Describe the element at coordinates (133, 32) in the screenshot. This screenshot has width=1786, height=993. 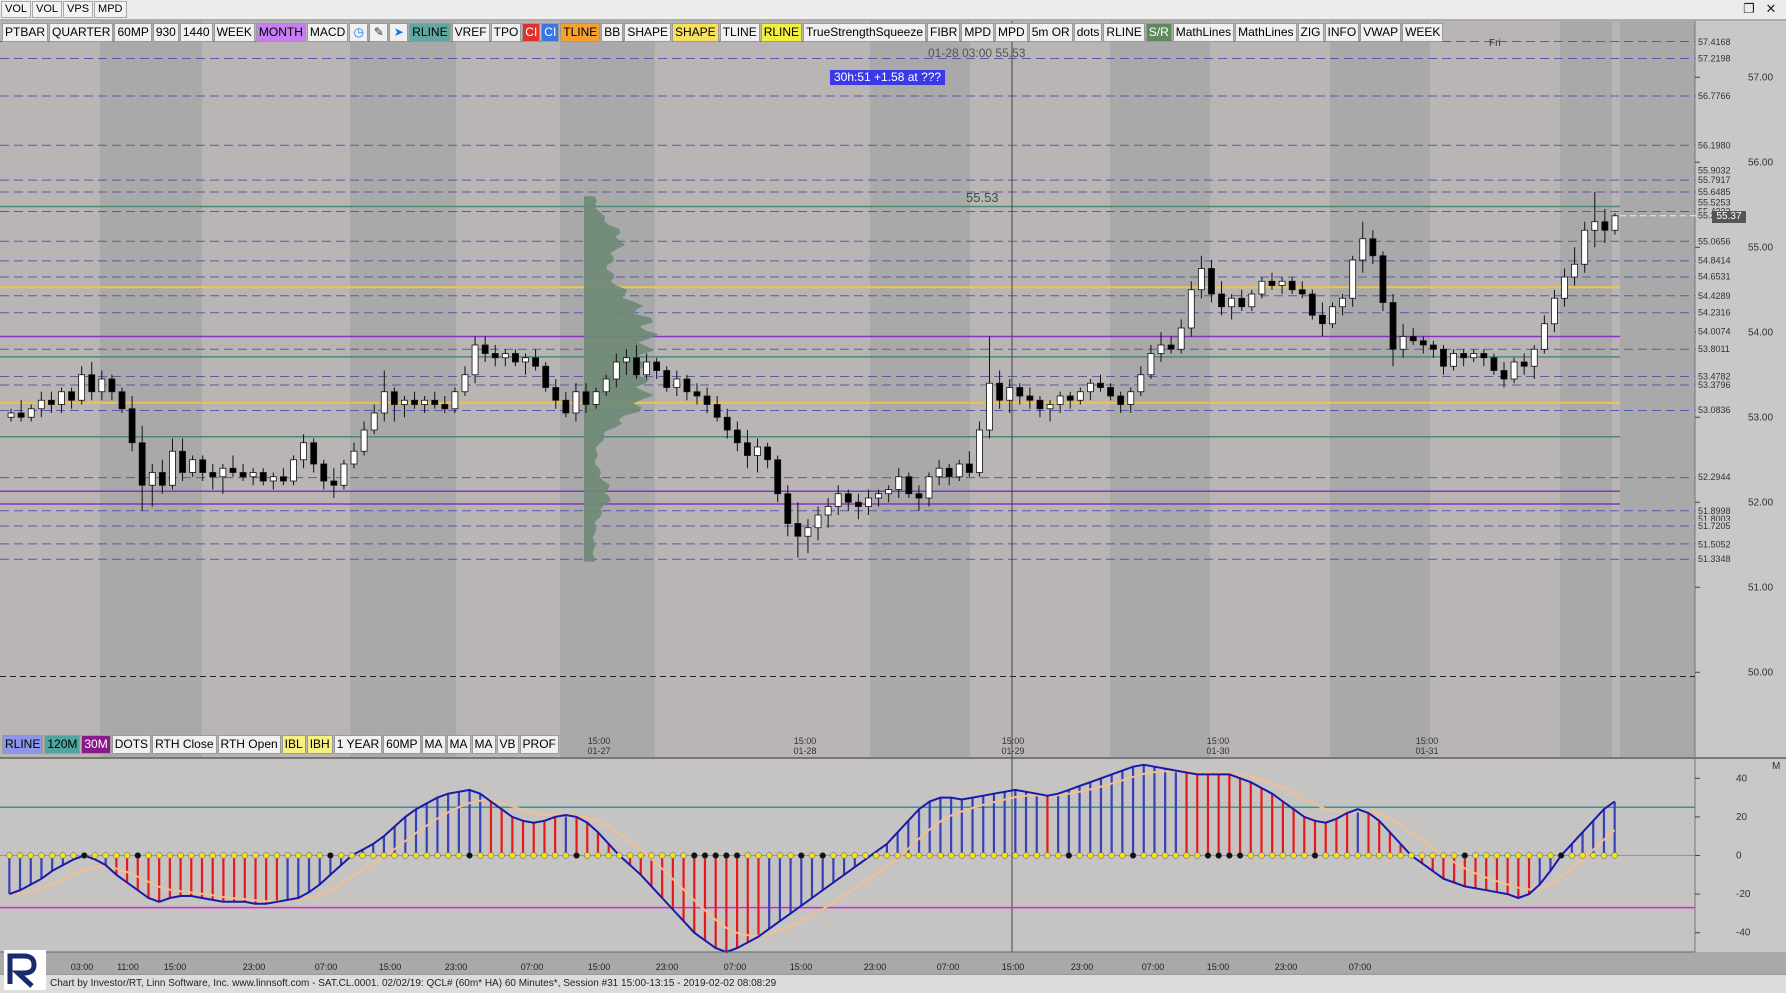
I see `toolbar-button-60mp-2: 60MP` at that location.